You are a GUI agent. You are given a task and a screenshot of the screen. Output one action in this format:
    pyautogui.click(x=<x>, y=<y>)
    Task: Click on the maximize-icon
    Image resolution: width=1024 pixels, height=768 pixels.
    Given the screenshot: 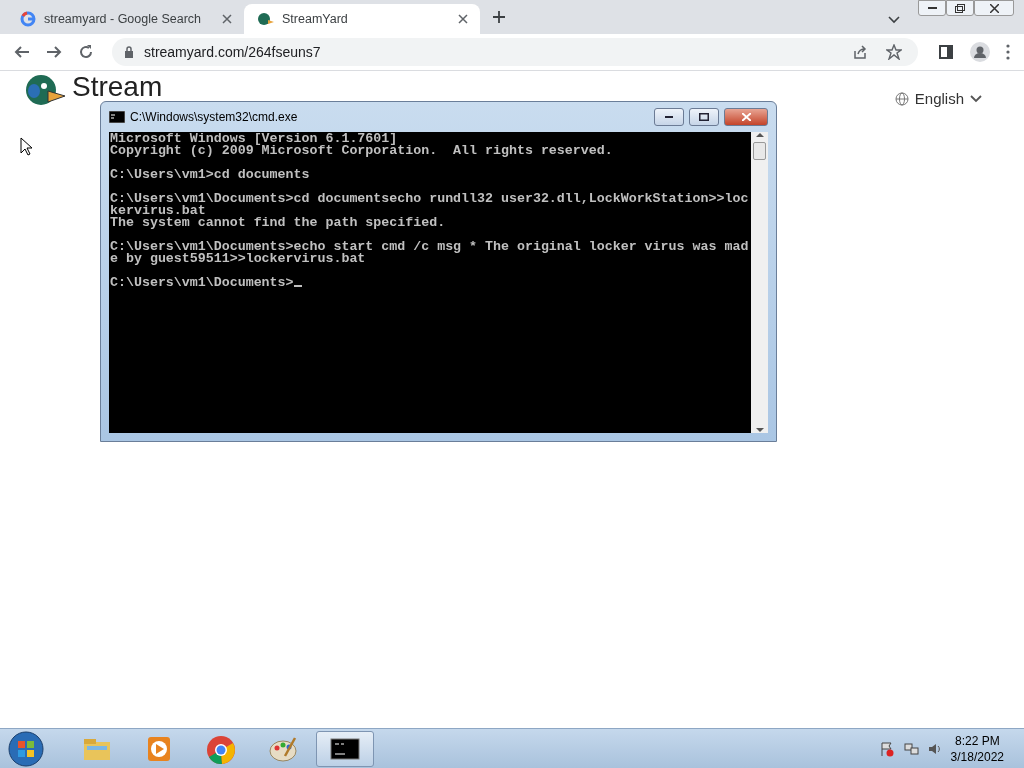 What is the action you would take?
    pyautogui.click(x=704, y=117)
    